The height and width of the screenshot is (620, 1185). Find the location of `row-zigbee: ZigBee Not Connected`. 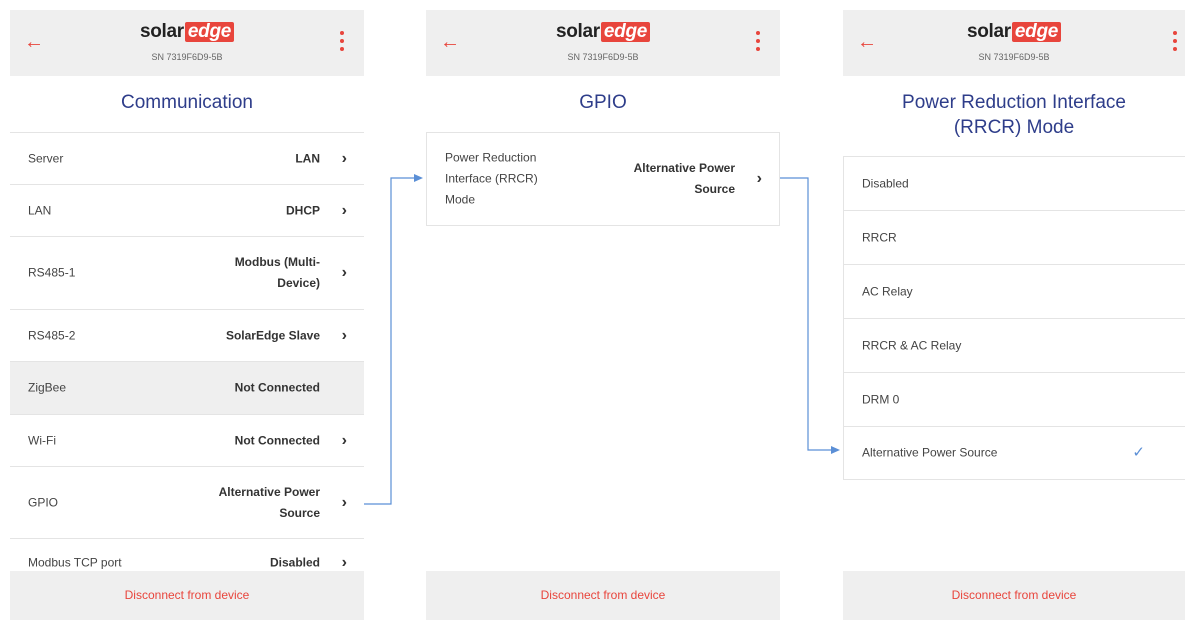

row-zigbee: ZigBee Not Connected is located at coordinates (187, 388).